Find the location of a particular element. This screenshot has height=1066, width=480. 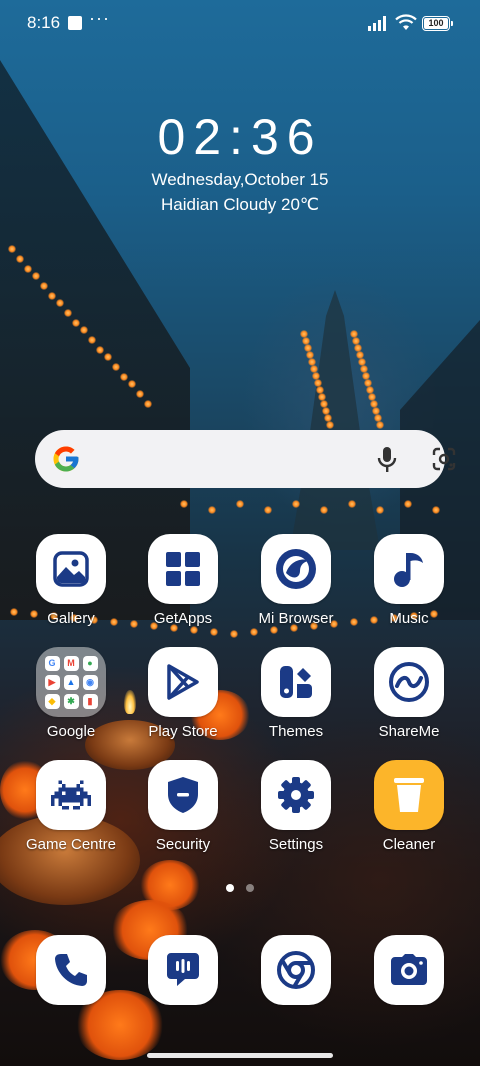

app-label: Play Store is located at coordinates (183, 731).